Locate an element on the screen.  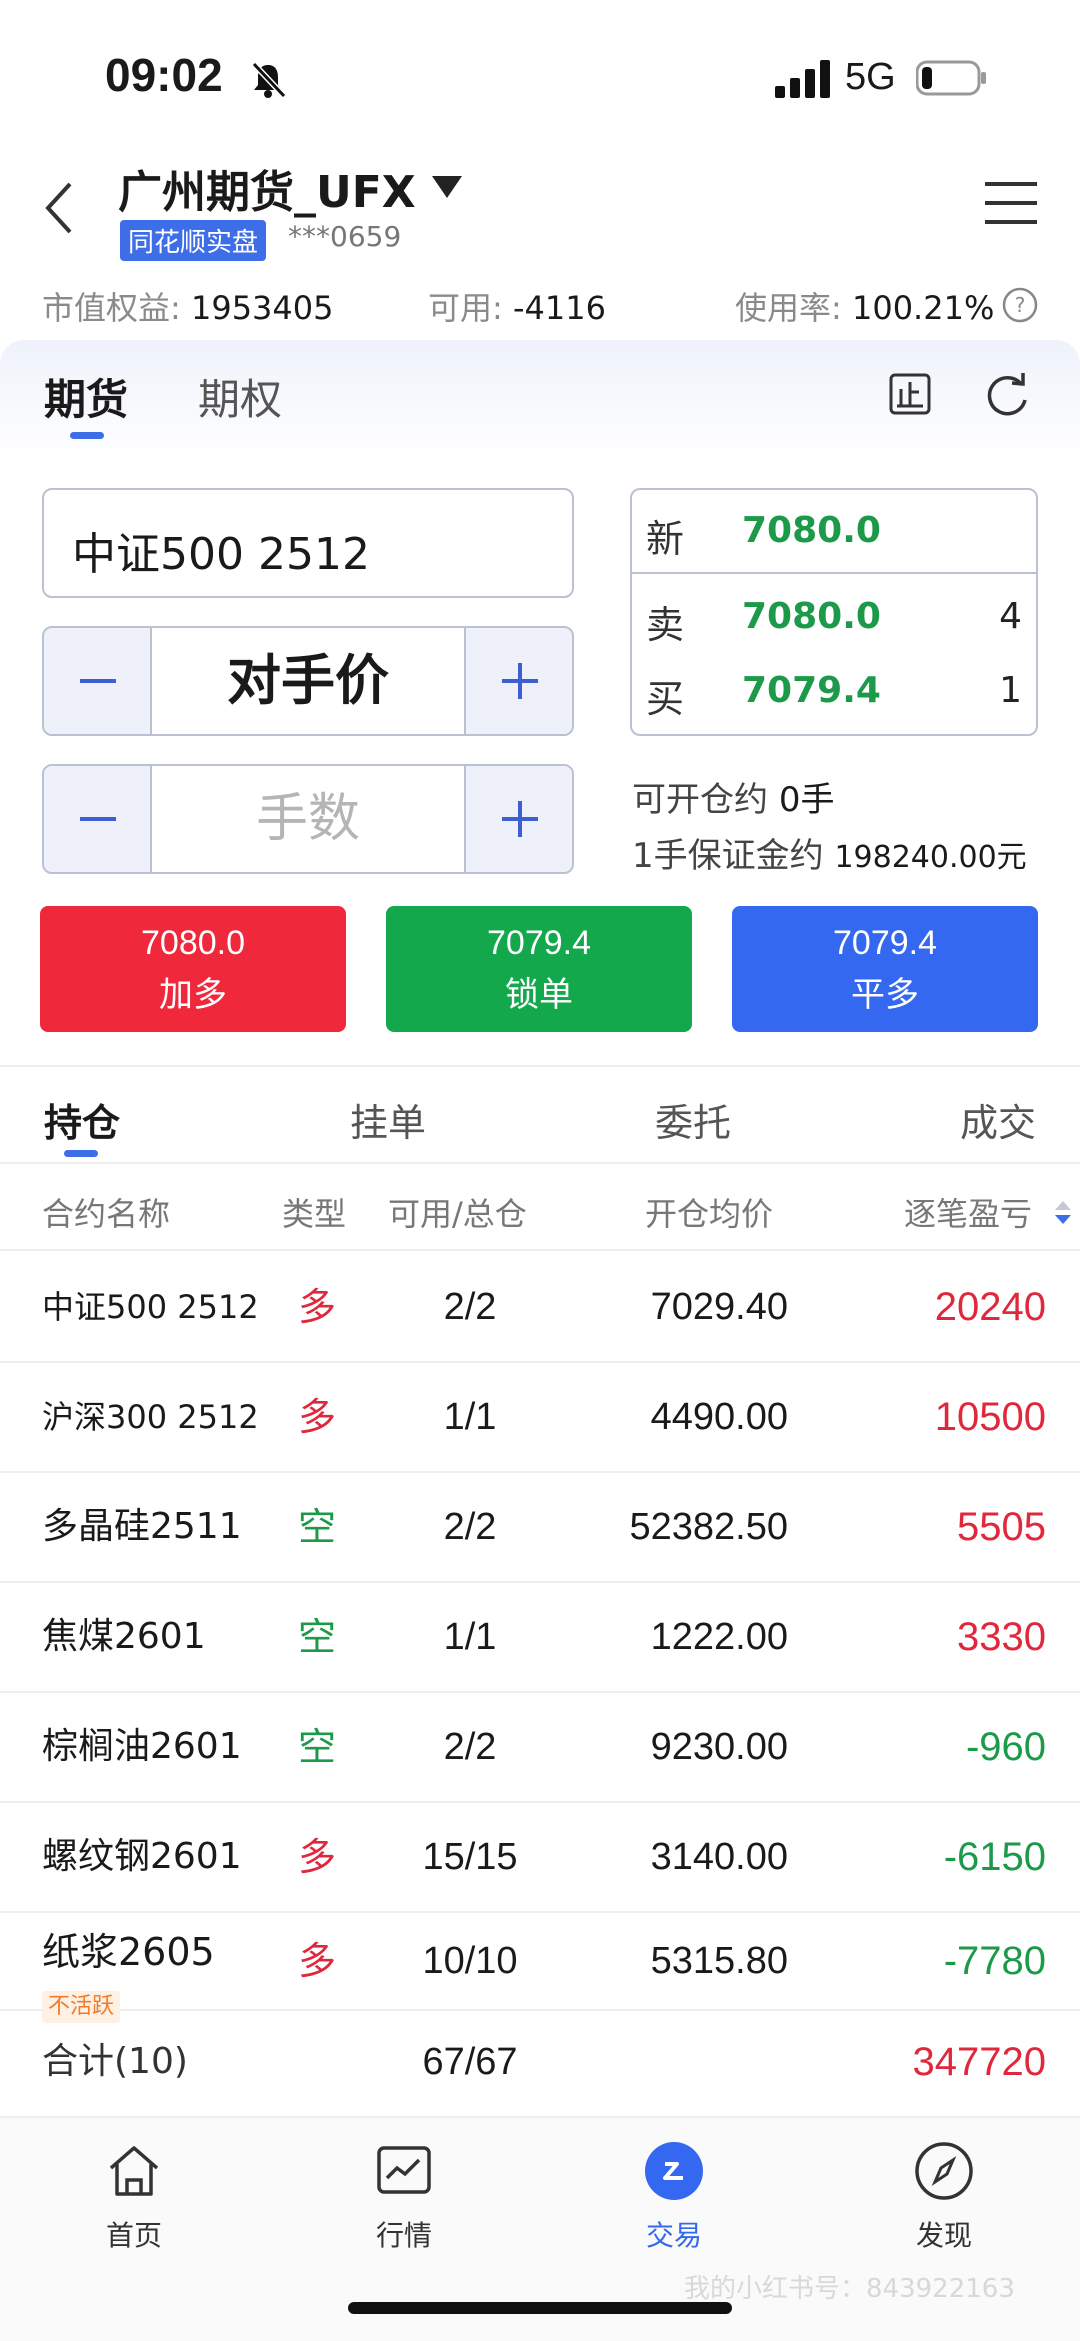
row-avg-price: 52382.50 is located at coordinates (709, 1527).